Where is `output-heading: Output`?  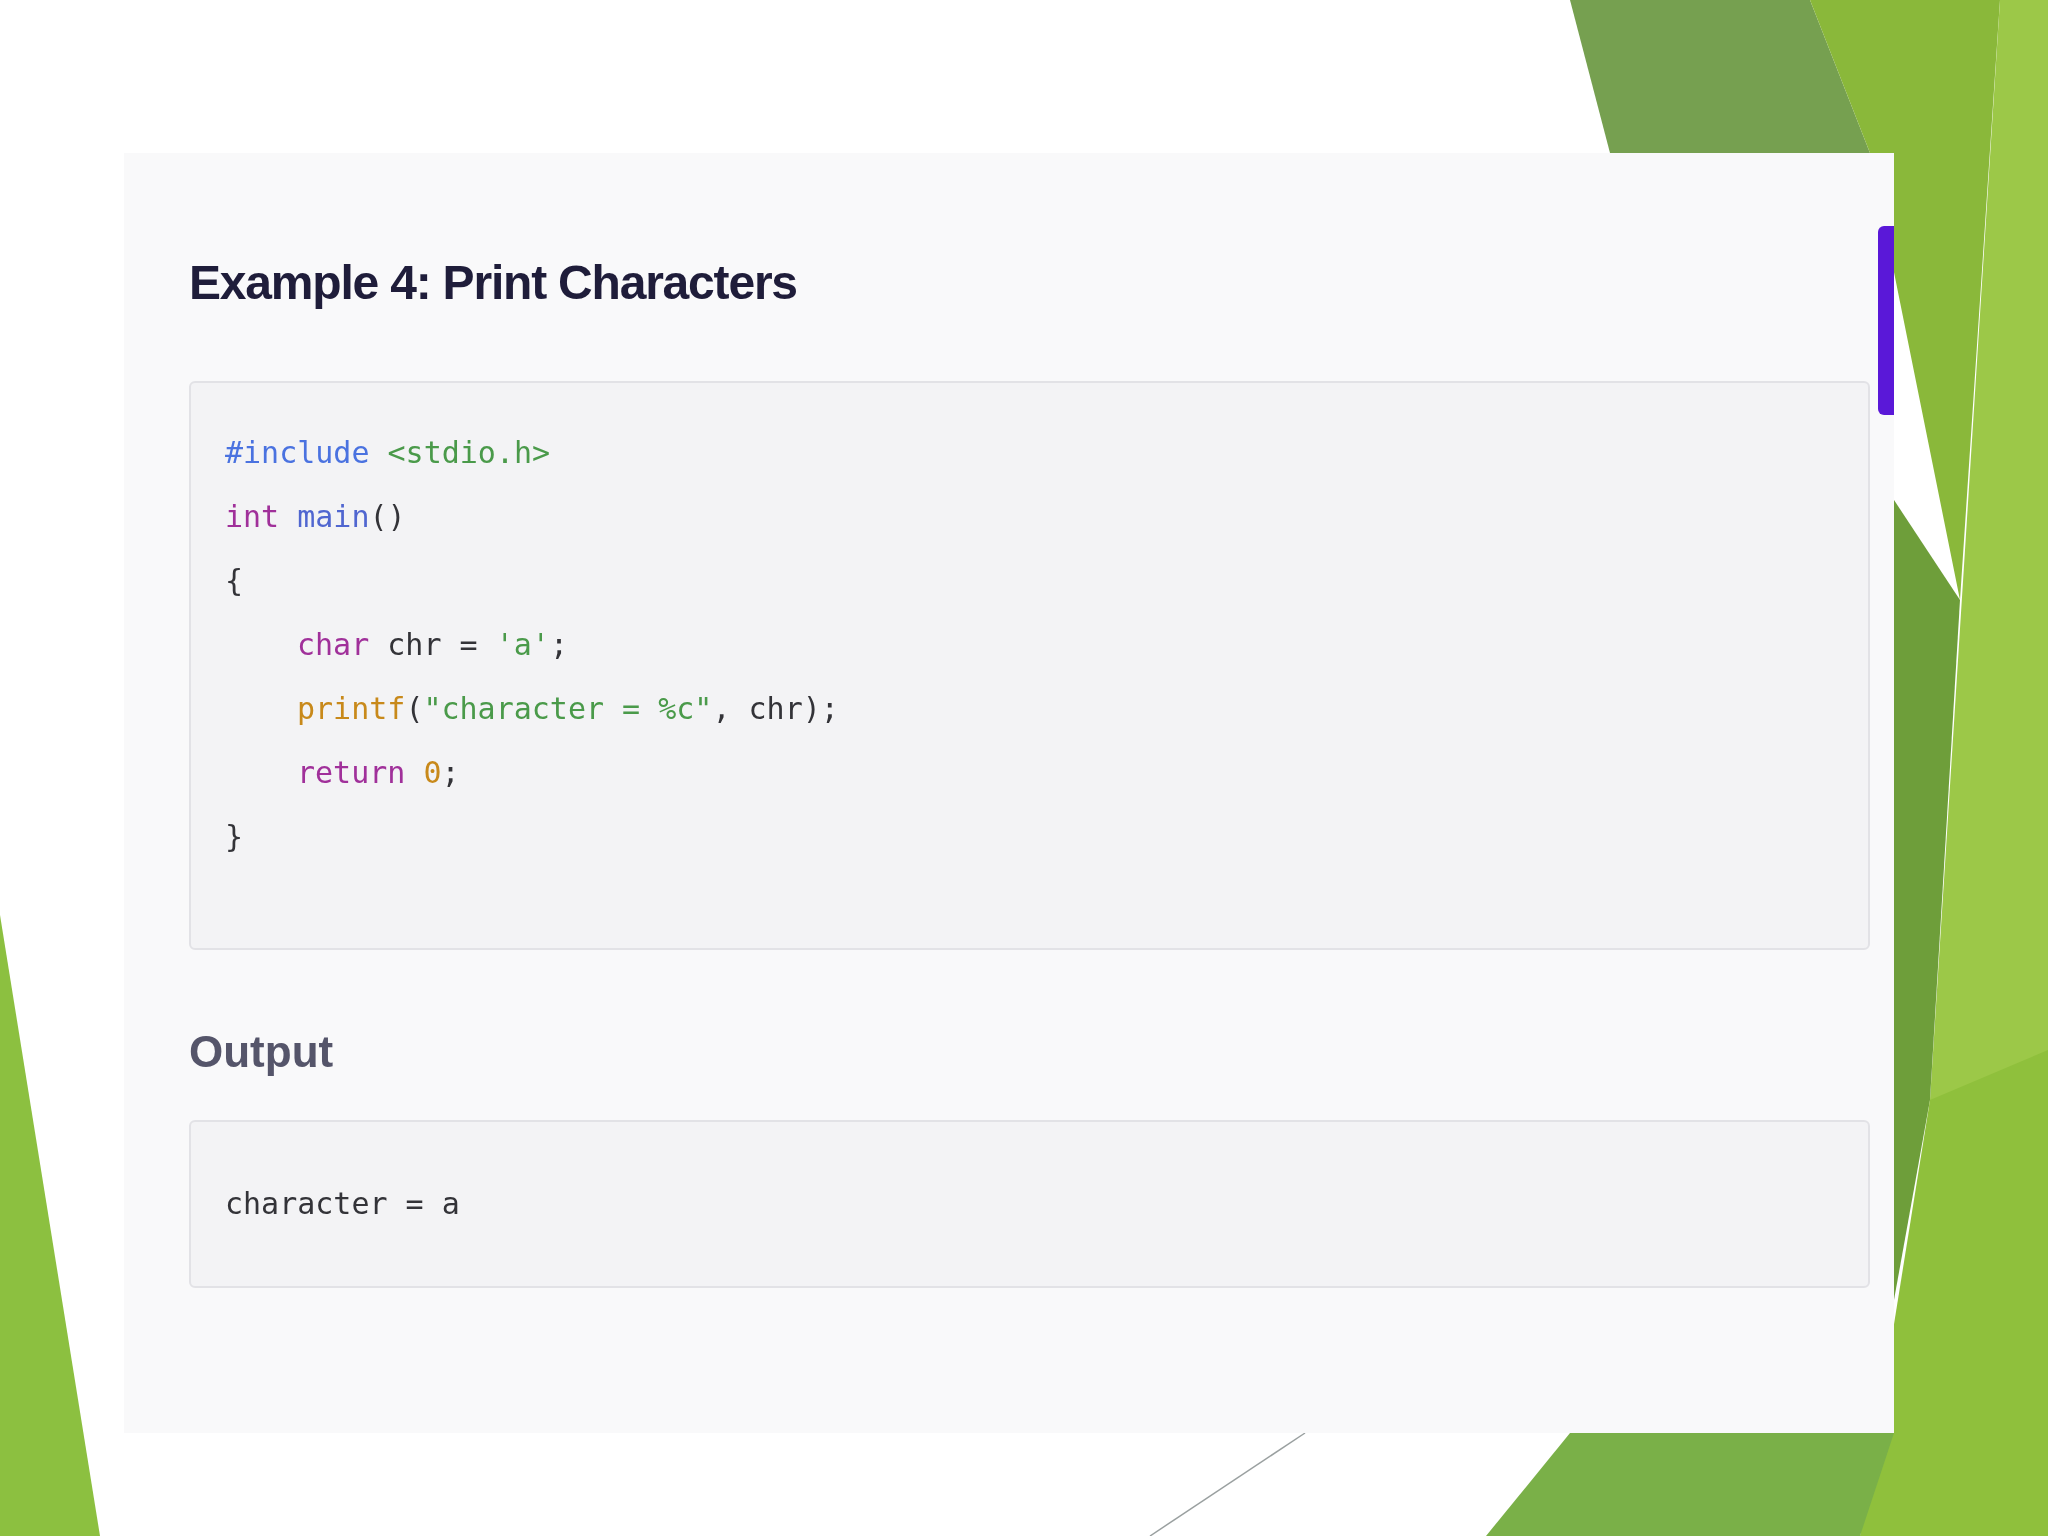
output-heading: Output is located at coordinates (262, 1052).